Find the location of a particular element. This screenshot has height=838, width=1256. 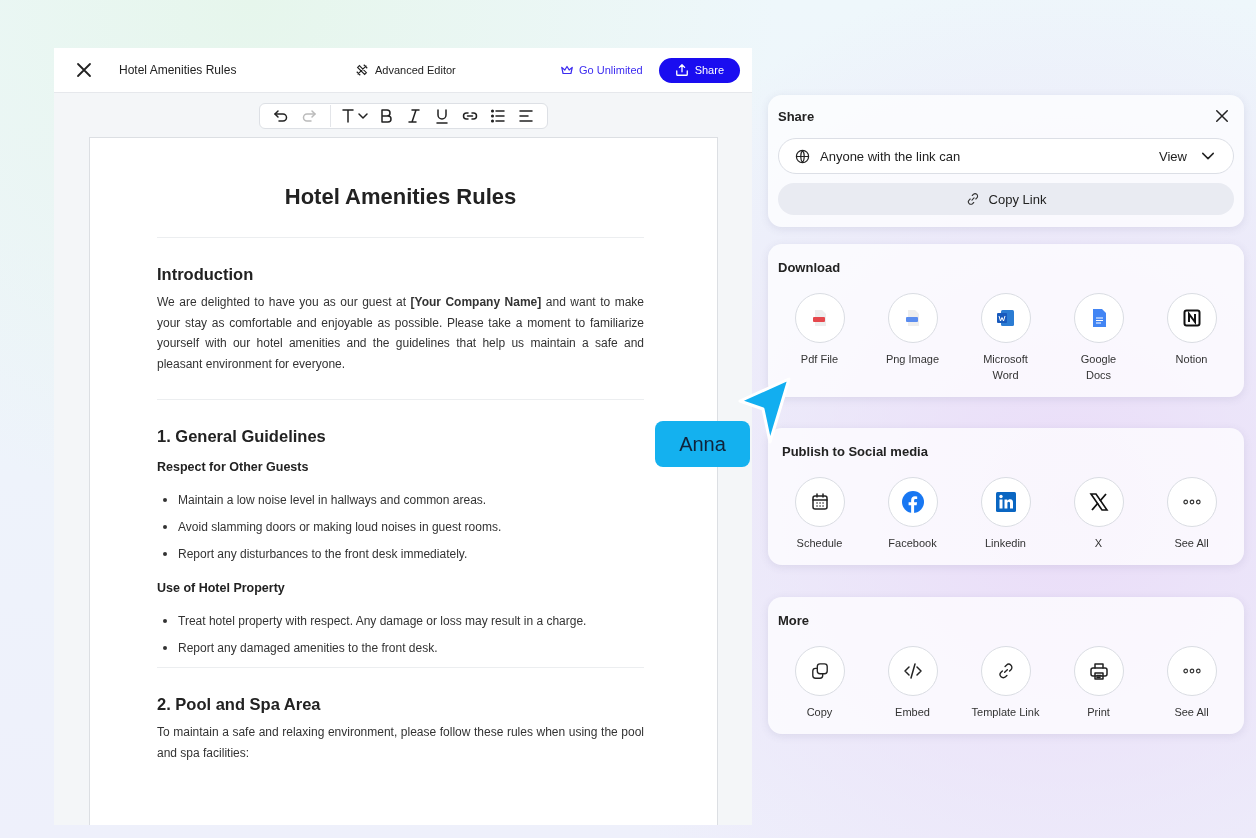

x-logo-icon is located at coordinates (1098, 502).